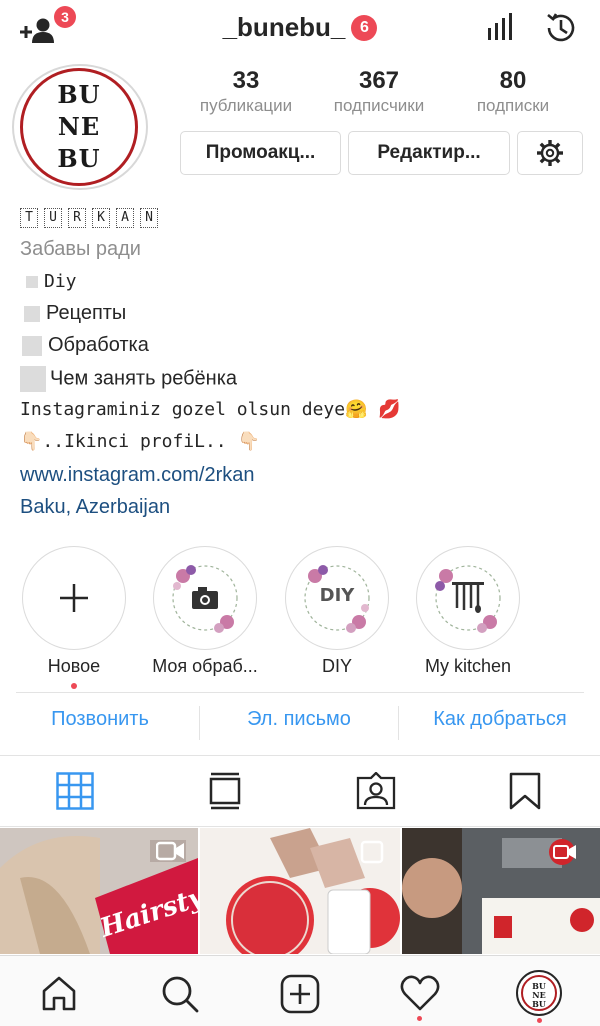 This screenshot has width=600, height=1026. I want to click on highlight-circle: DIY, so click(337, 598).